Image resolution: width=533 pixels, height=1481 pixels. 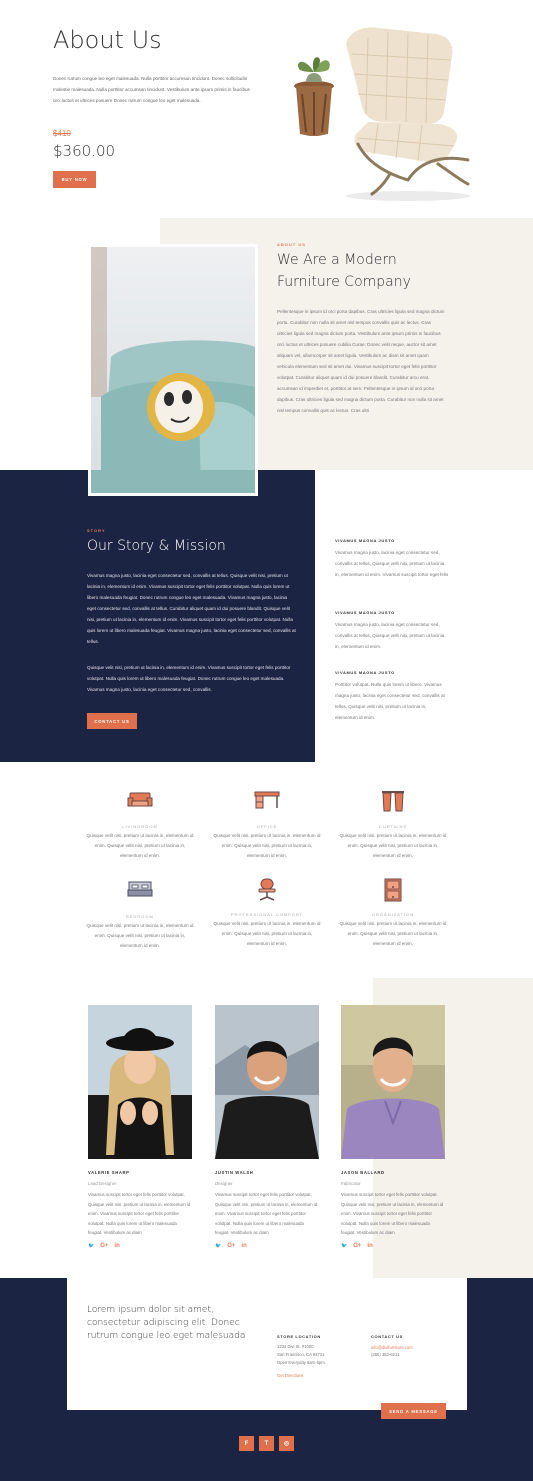 What do you see at coordinates (344, 282) in the screenshot?
I see `about-title-line2: Furniture Company` at bounding box center [344, 282].